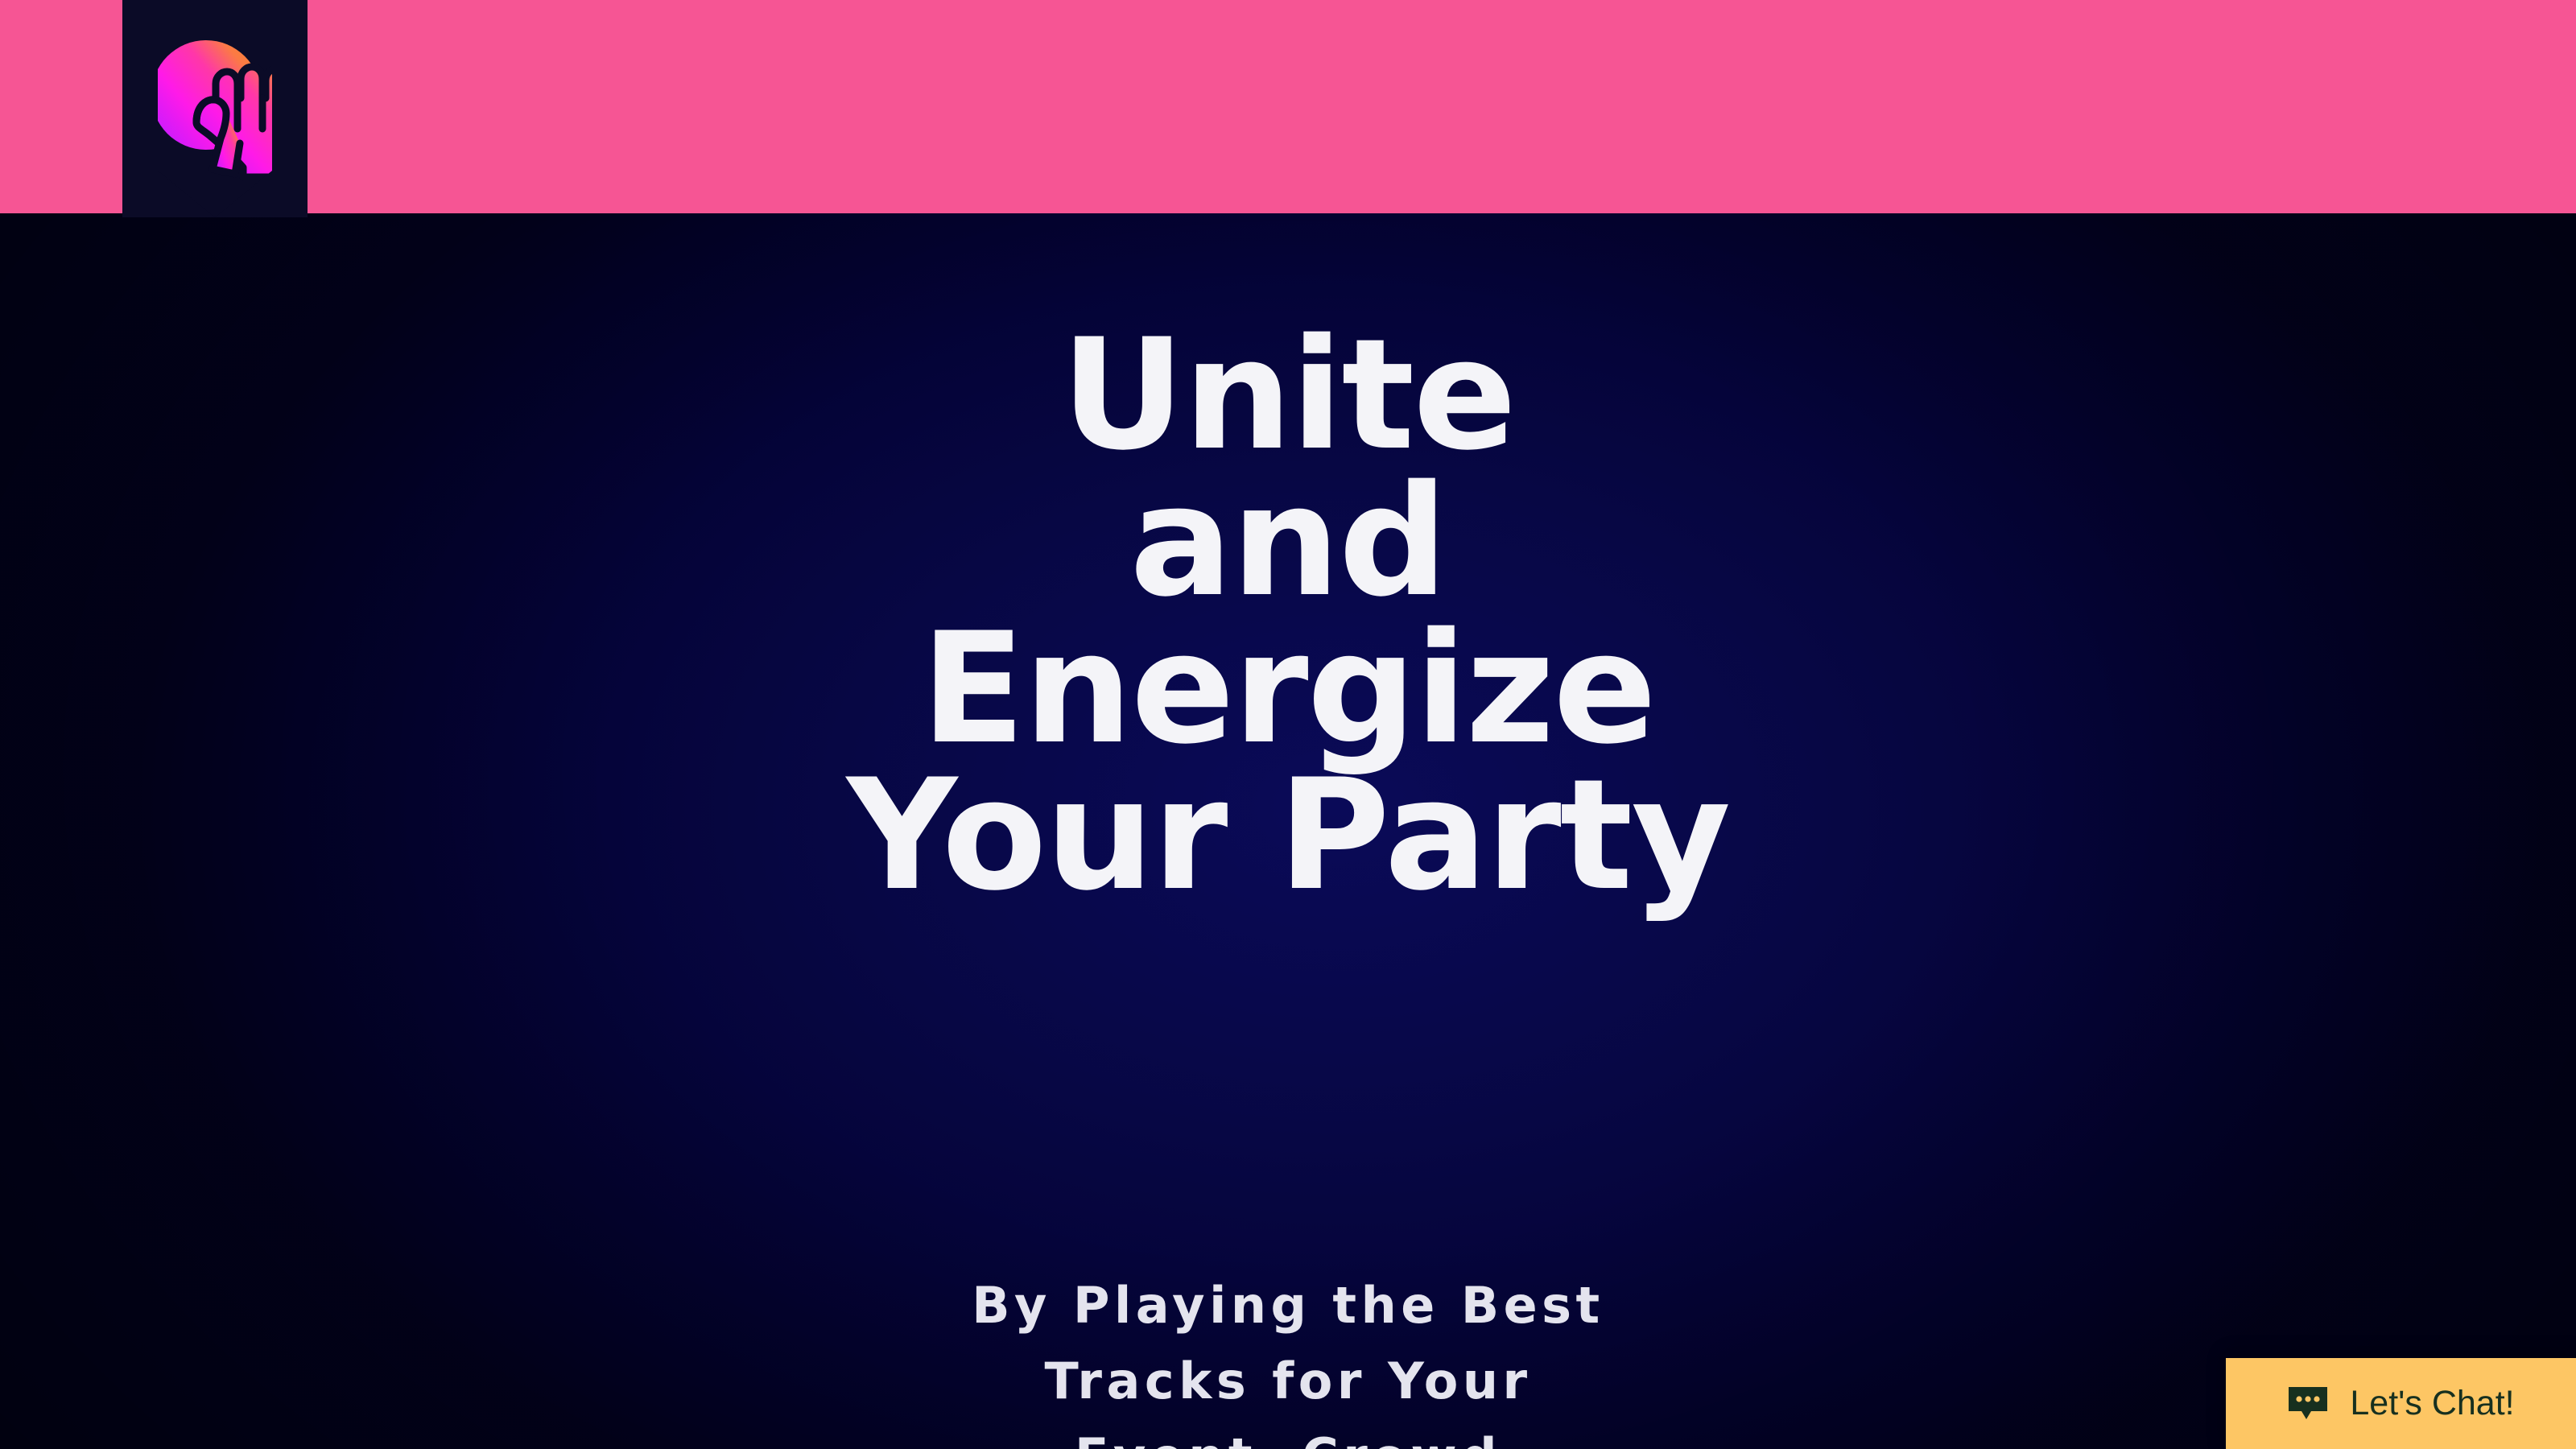 The height and width of the screenshot is (1449, 2576). Describe the element at coordinates (1288, 688) in the screenshot. I see `headline-line-3: Energize` at that location.